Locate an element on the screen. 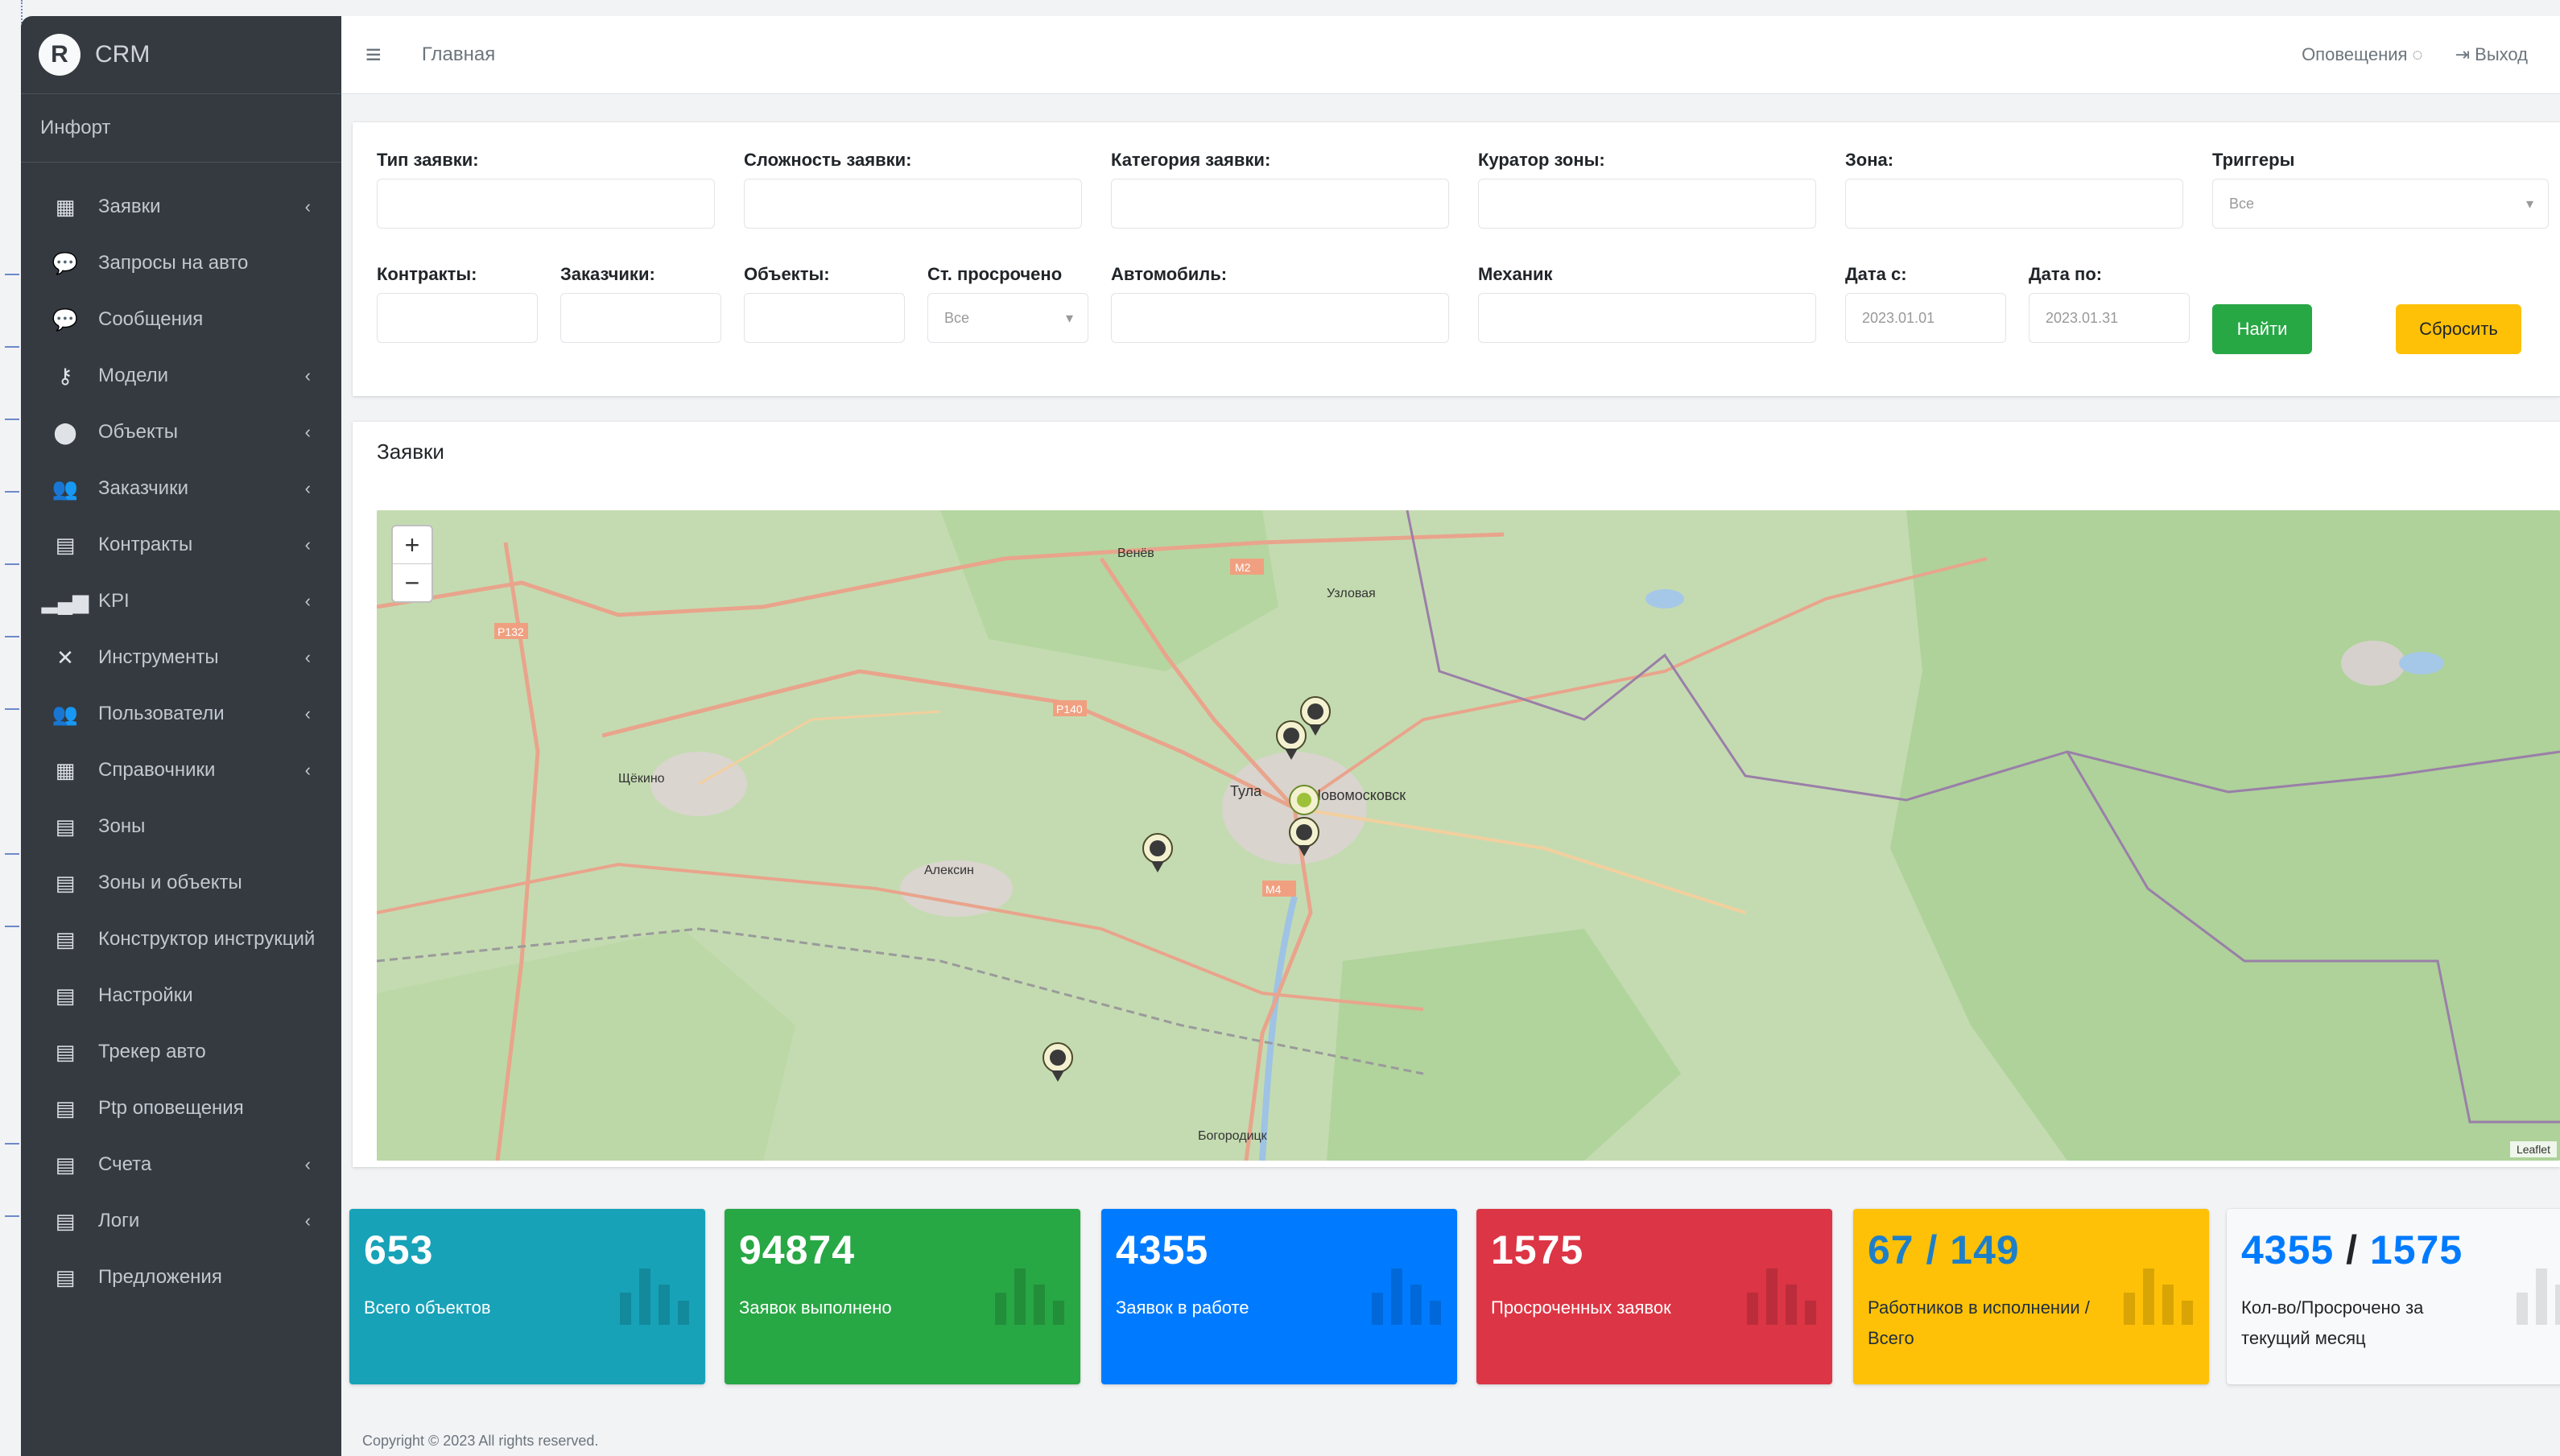 The image size is (2560, 1456). objects-filter: Объекты: is located at coordinates (824, 303).